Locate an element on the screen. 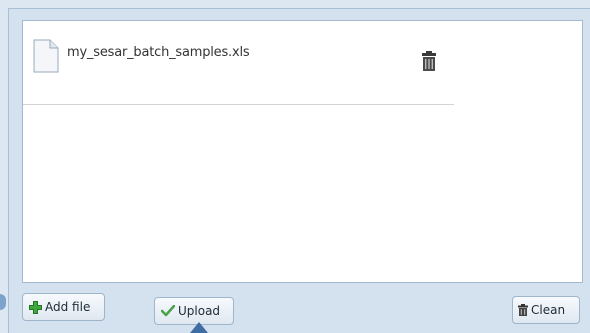 The height and width of the screenshot is (333, 590). upload-button: Upload is located at coordinates (194, 311).